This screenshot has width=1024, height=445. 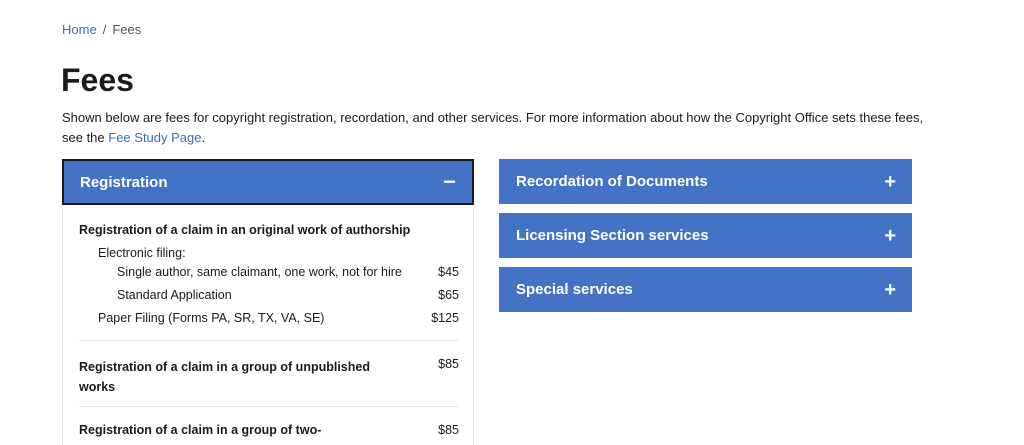 What do you see at coordinates (612, 181) in the screenshot?
I see `recordation-title: Recordation of Documents` at bounding box center [612, 181].